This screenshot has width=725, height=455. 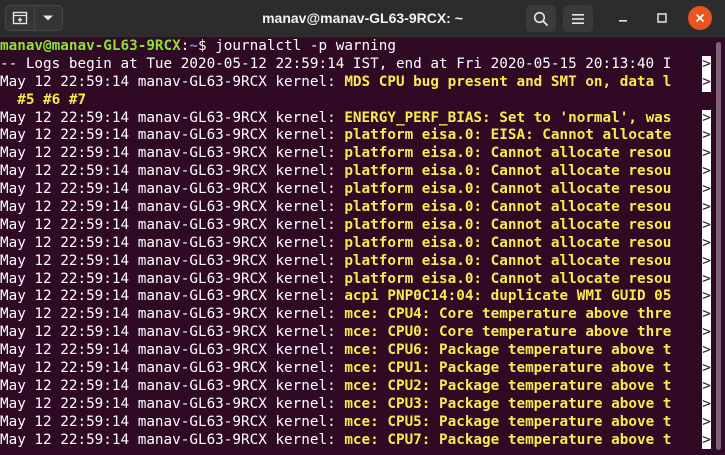 I want to click on prompt-user-host: manav@manav-GL63-9RCX, so click(x=90, y=46).